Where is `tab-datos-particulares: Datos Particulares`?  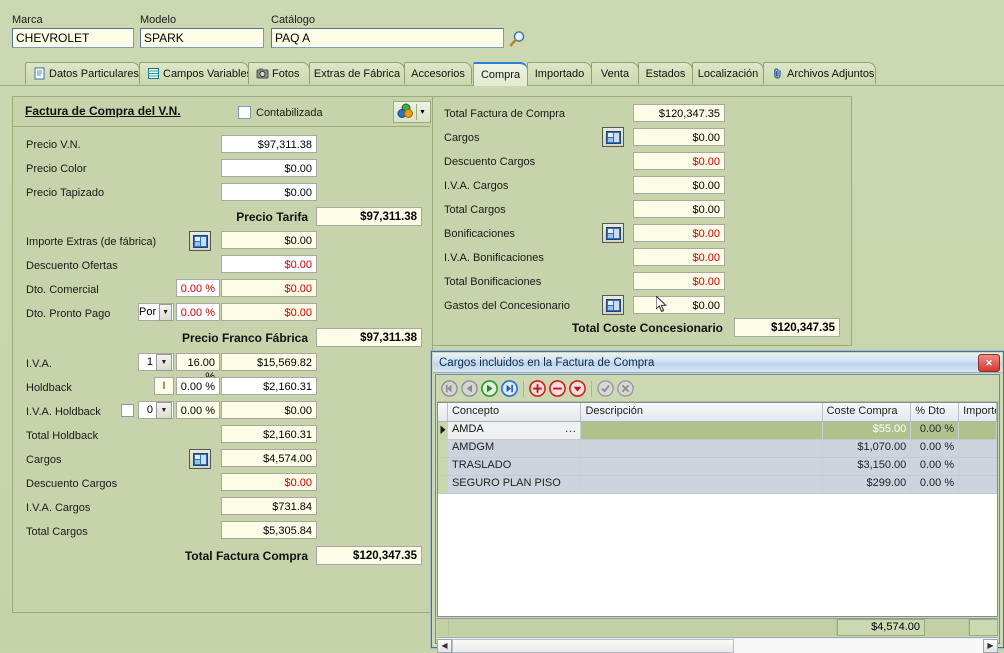
tab-datos-particulares: Datos Particulares is located at coordinates (82, 73).